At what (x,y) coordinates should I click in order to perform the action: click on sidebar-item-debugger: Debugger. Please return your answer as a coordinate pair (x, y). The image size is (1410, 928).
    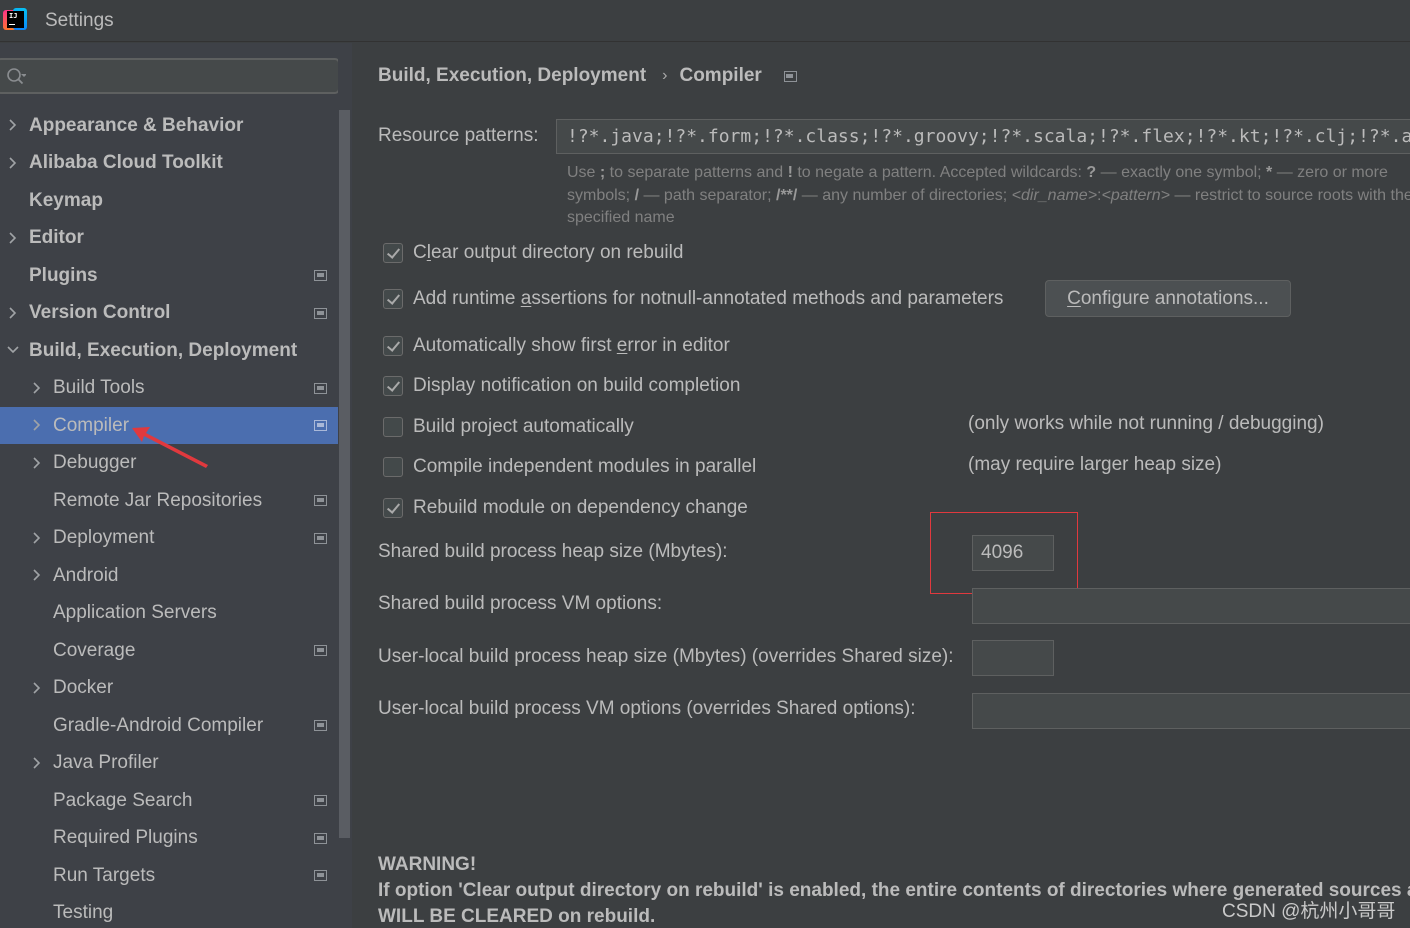
    Looking at the image, I should click on (169, 463).